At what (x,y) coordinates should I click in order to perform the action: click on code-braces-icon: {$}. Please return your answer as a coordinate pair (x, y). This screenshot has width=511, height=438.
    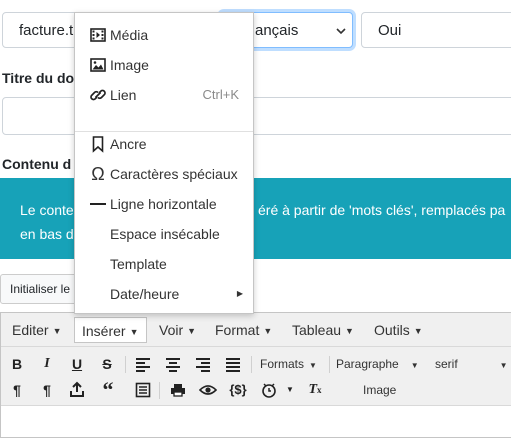
    Looking at the image, I should click on (238, 390).